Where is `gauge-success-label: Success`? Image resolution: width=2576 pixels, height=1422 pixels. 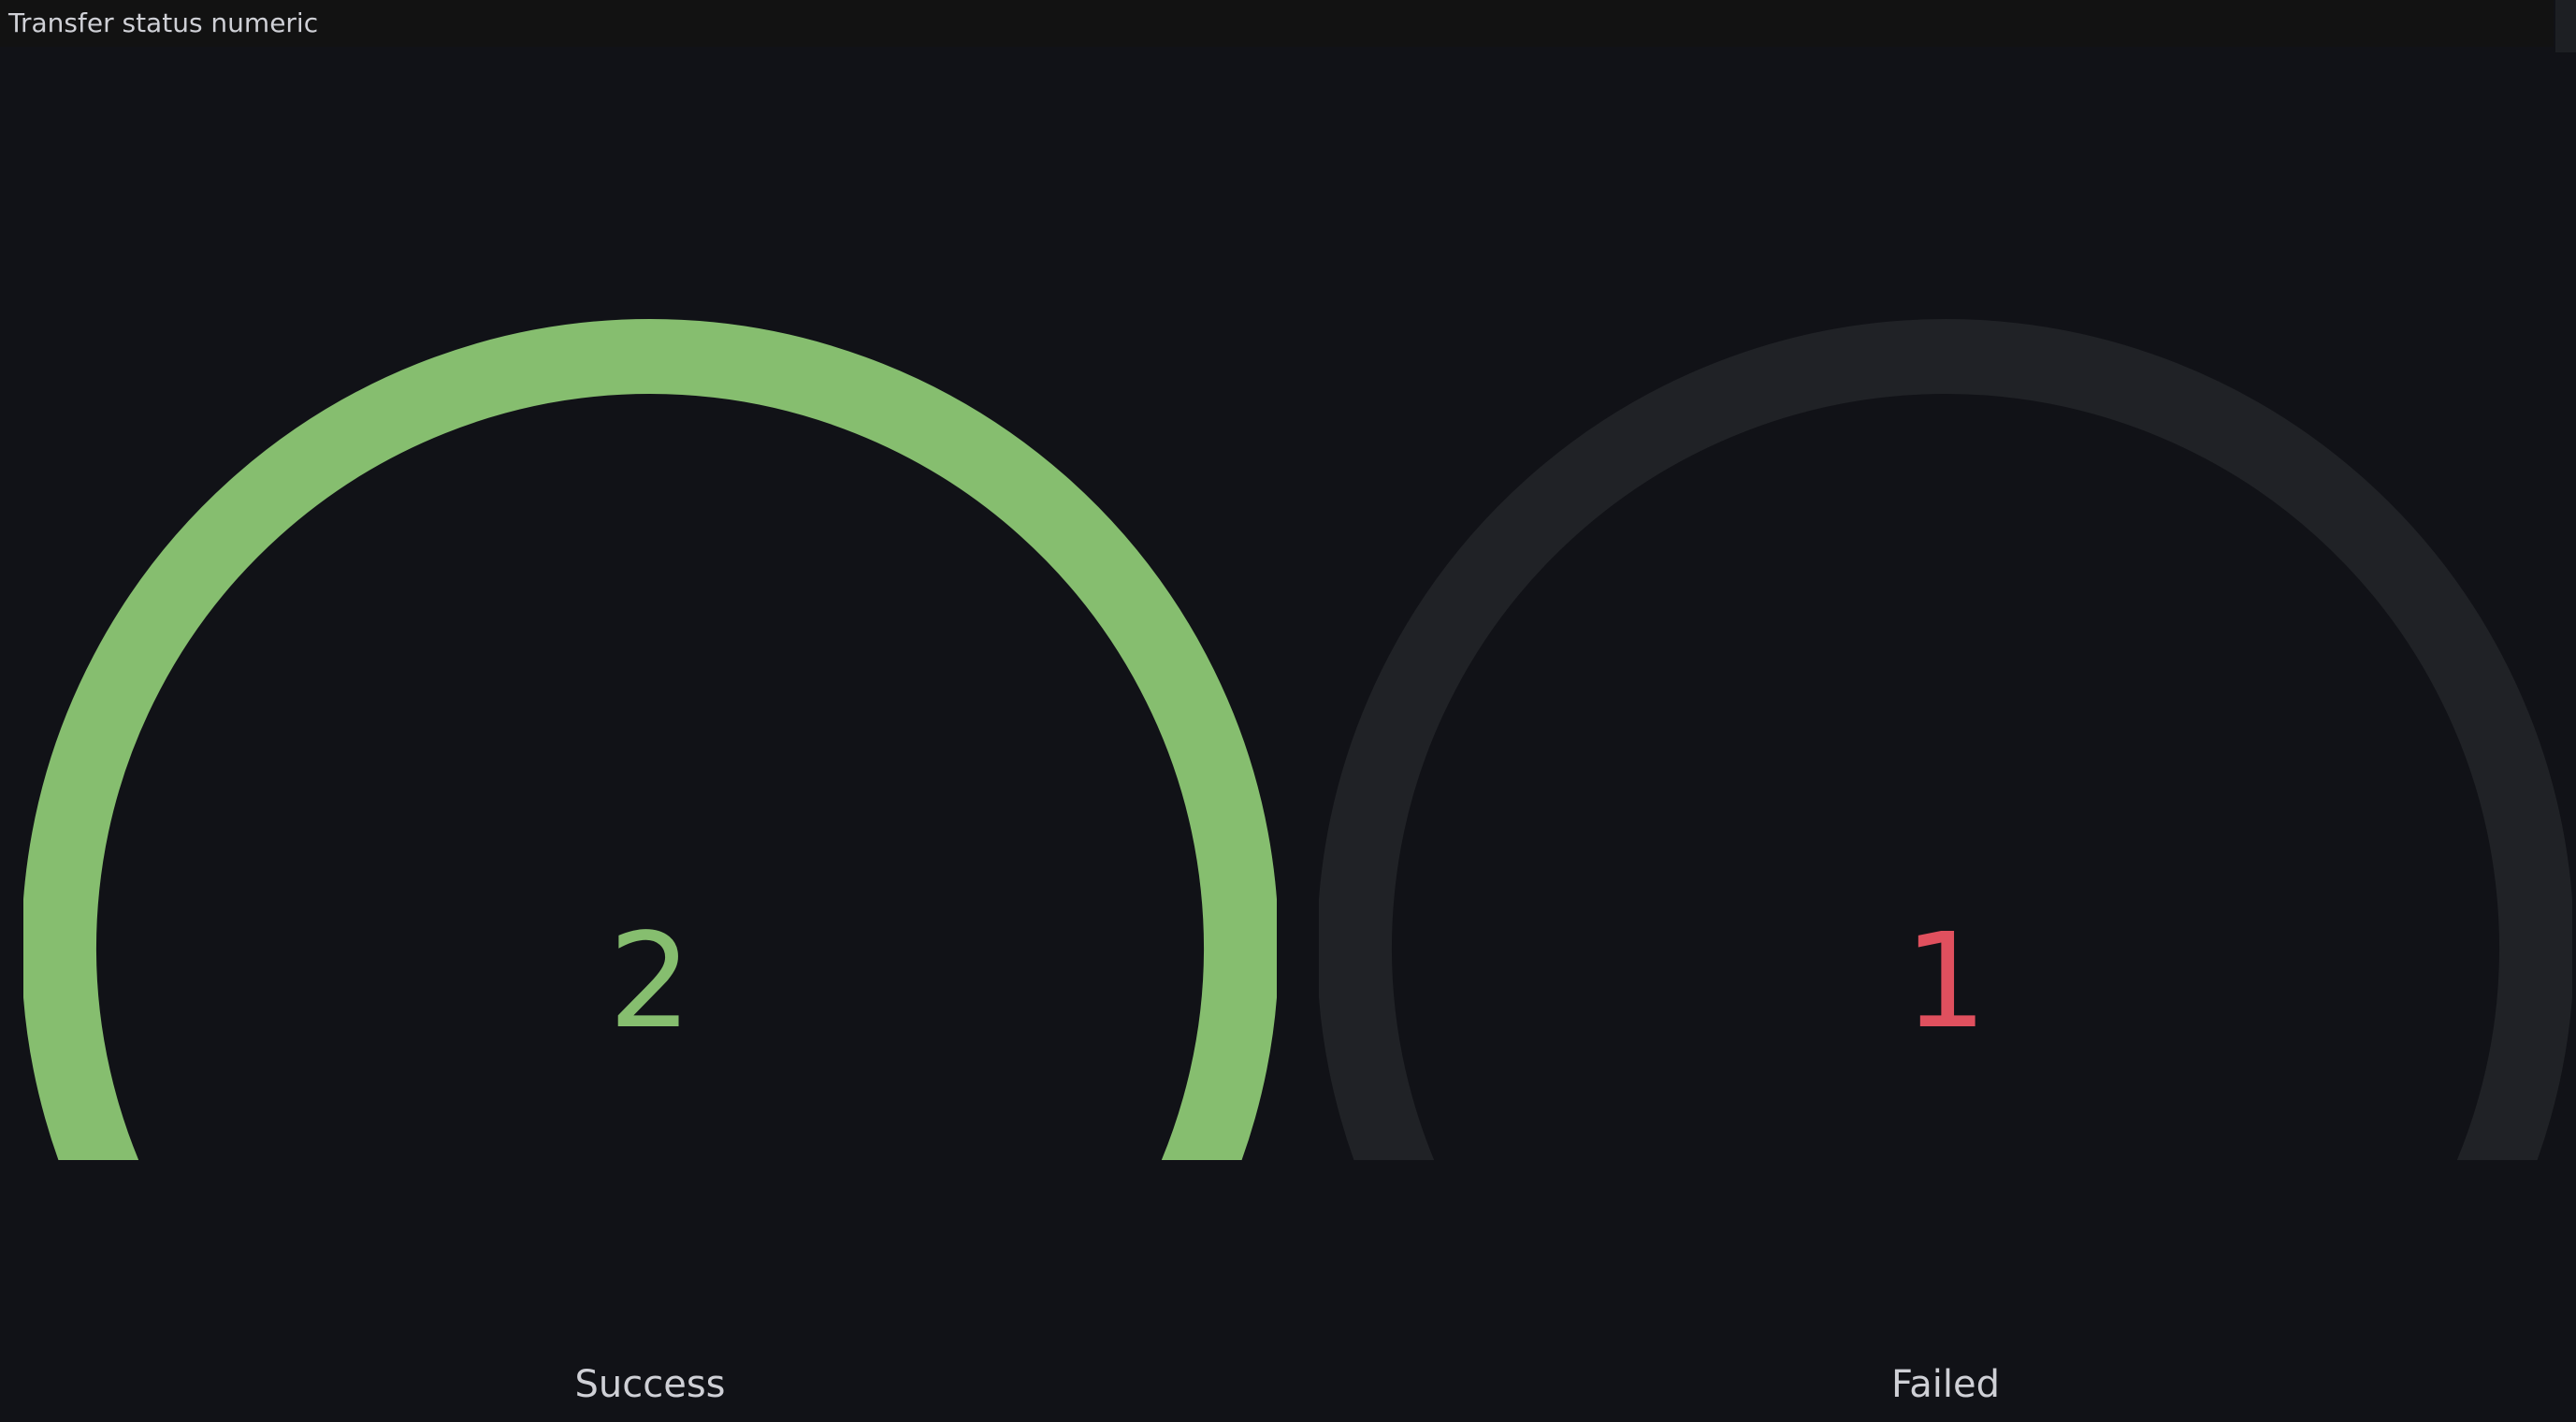
gauge-success-label: Success is located at coordinates (650, 1384).